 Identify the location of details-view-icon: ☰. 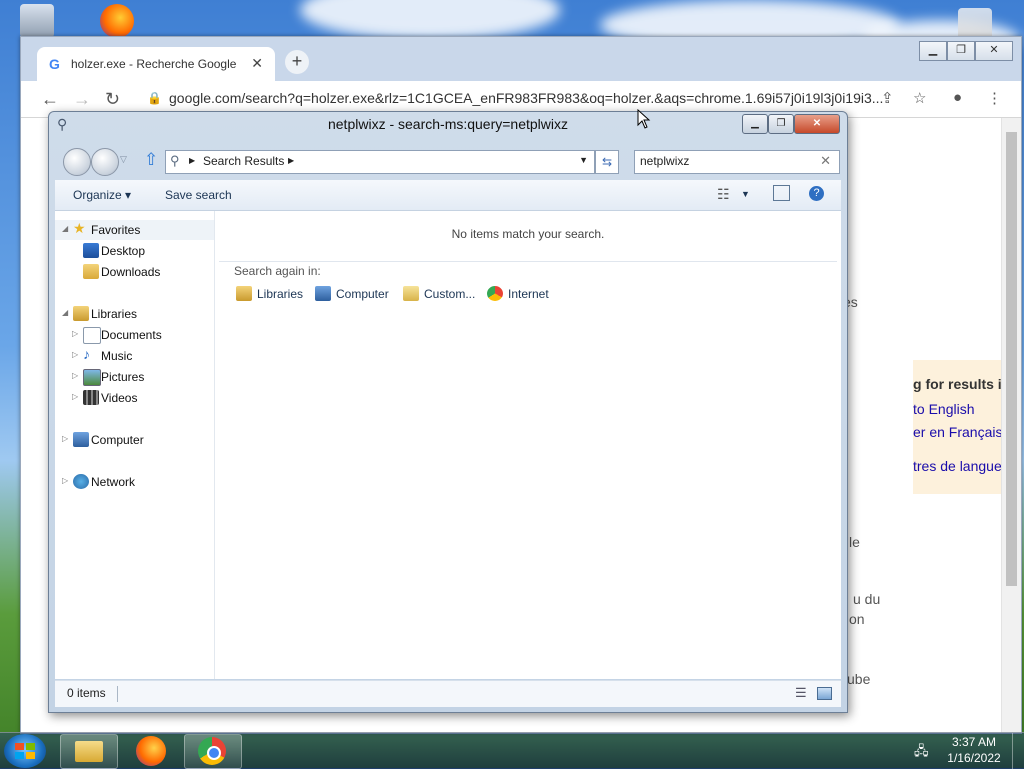
(801, 693).